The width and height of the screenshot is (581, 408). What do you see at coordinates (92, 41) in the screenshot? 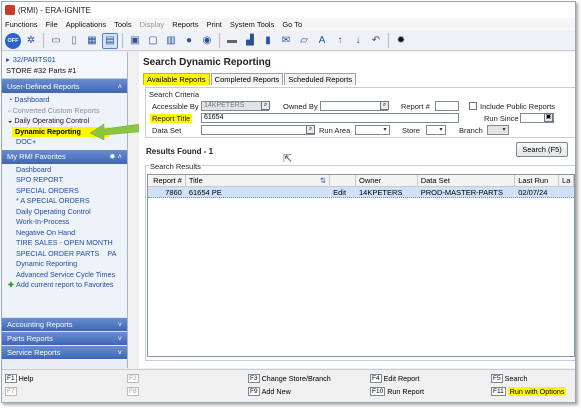
I see `grid-icon: ▦` at bounding box center [92, 41].